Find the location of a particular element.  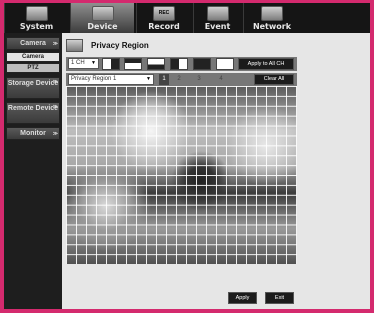

event-icon is located at coordinates (217, 13).